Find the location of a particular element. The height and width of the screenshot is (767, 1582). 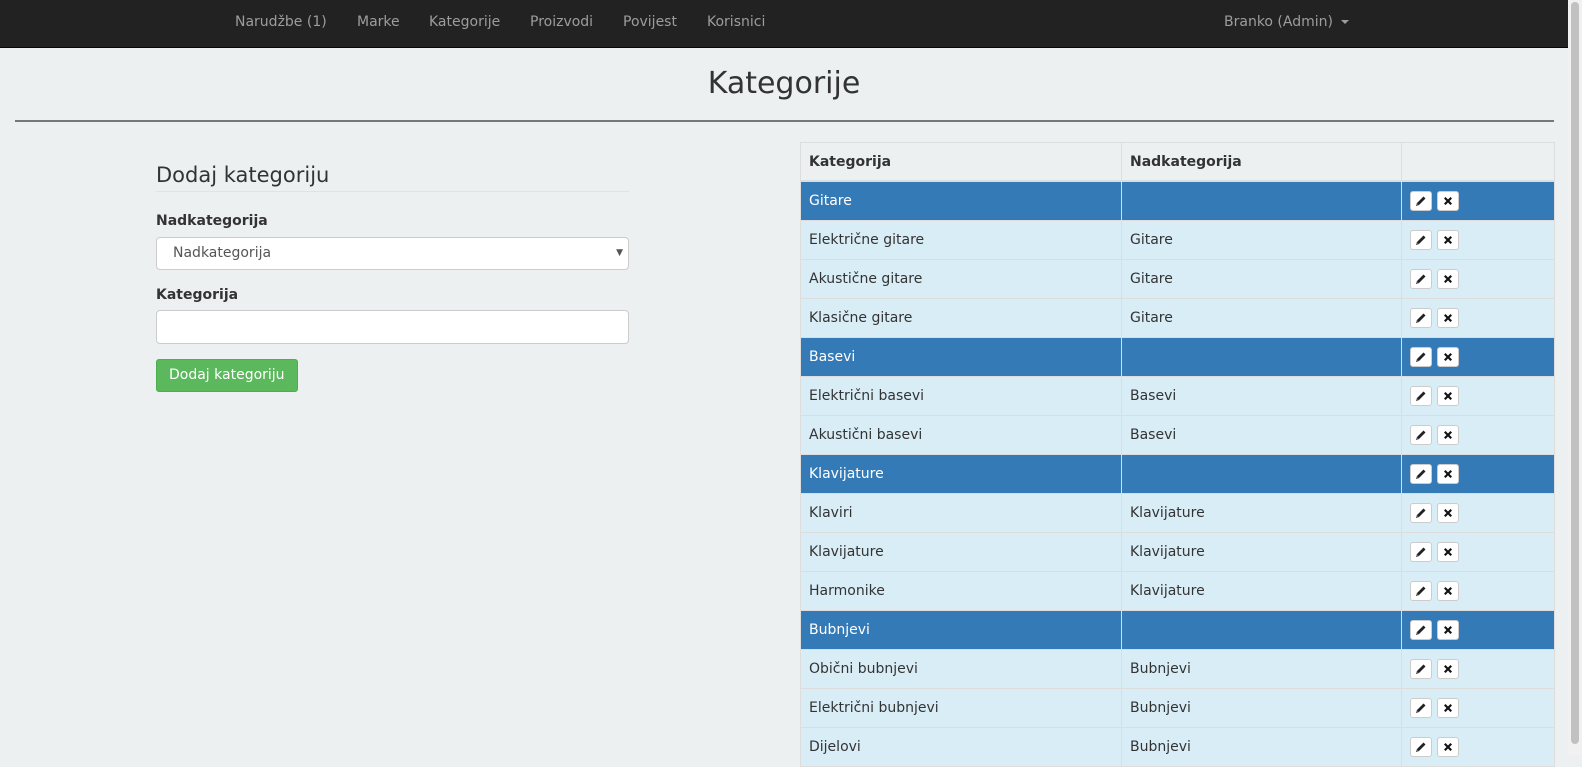

nav-item-korisnici: Korisnici is located at coordinates (736, 23).